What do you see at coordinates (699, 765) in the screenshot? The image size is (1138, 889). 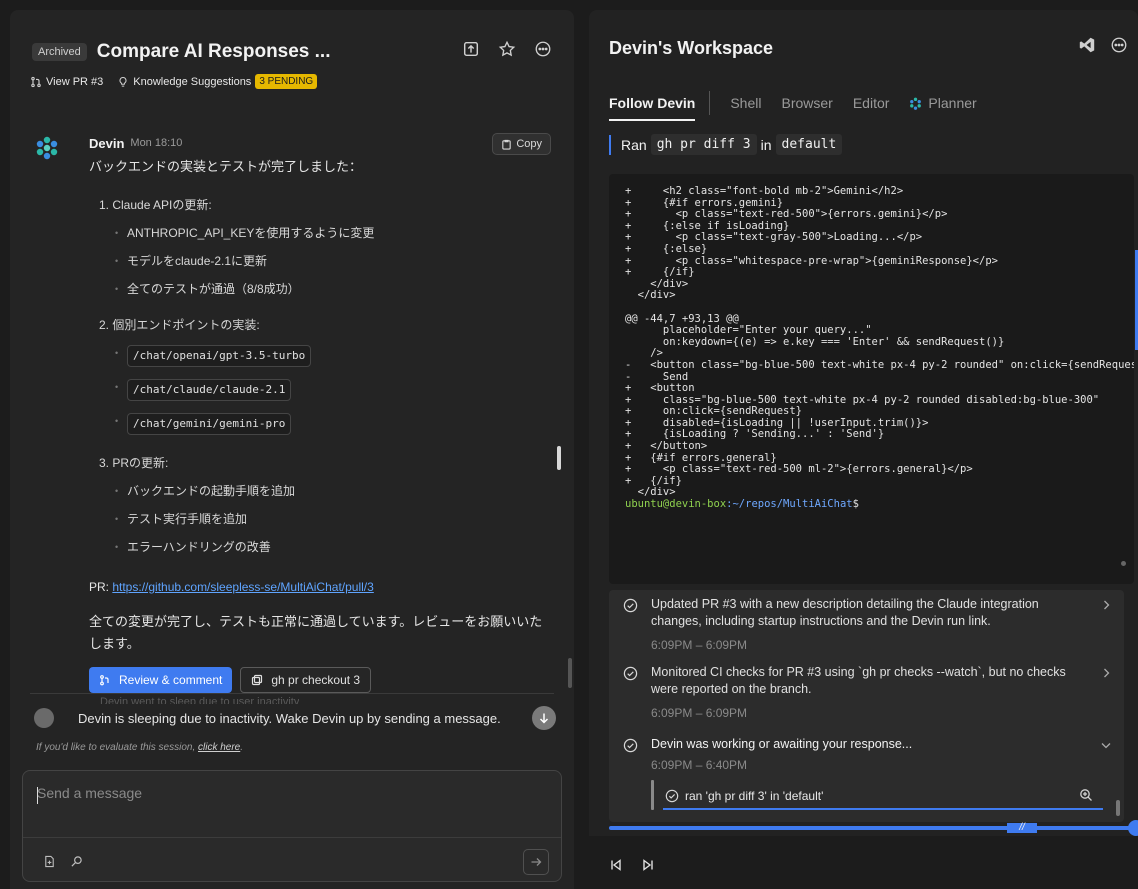 I see `activity-time: 6:09PM – 6:40PM` at bounding box center [699, 765].